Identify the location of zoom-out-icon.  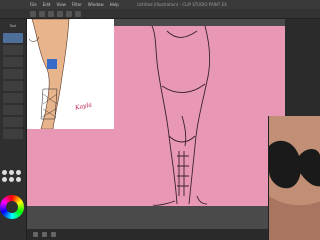
(35, 234).